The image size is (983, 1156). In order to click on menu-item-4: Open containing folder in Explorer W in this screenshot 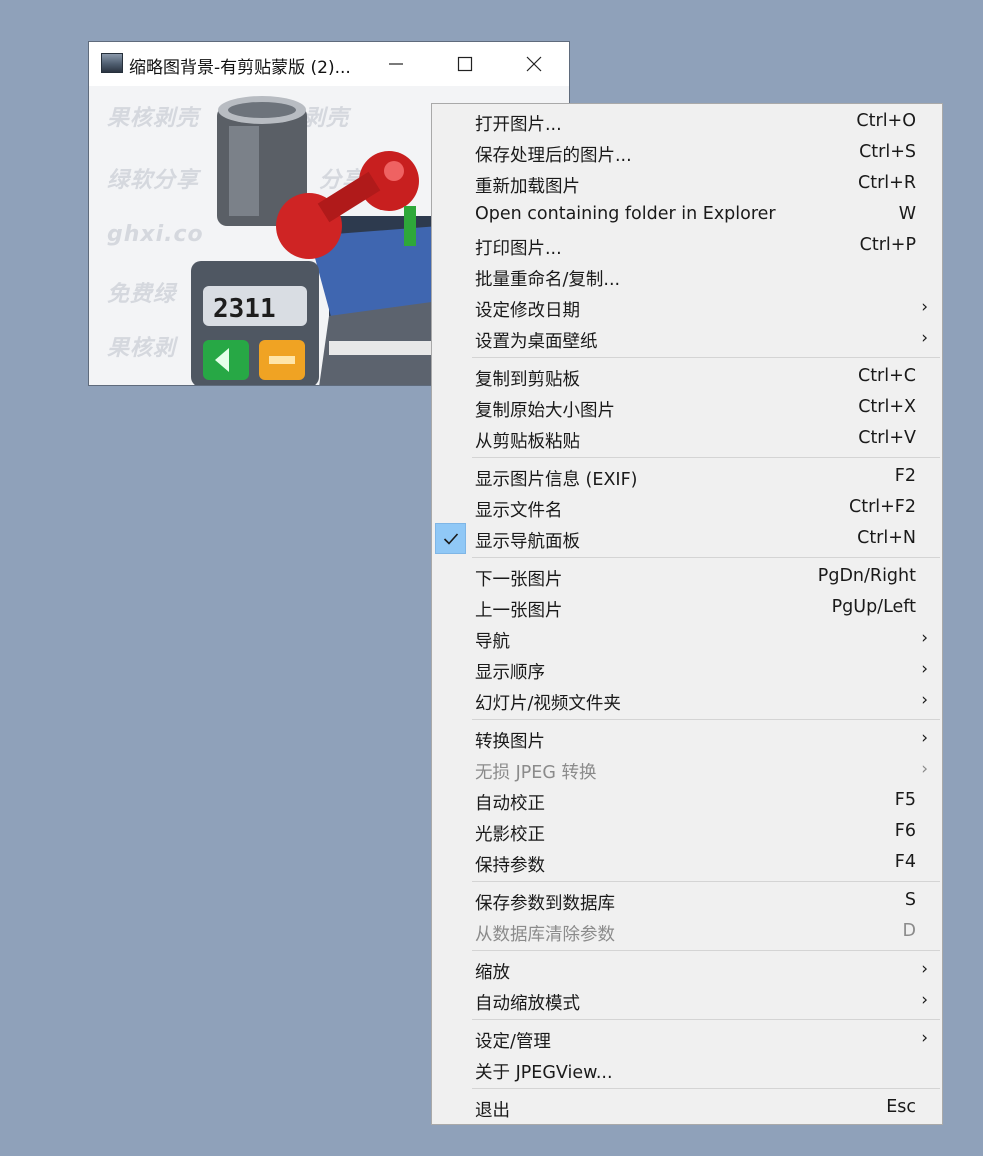, I will do `click(687, 214)`.